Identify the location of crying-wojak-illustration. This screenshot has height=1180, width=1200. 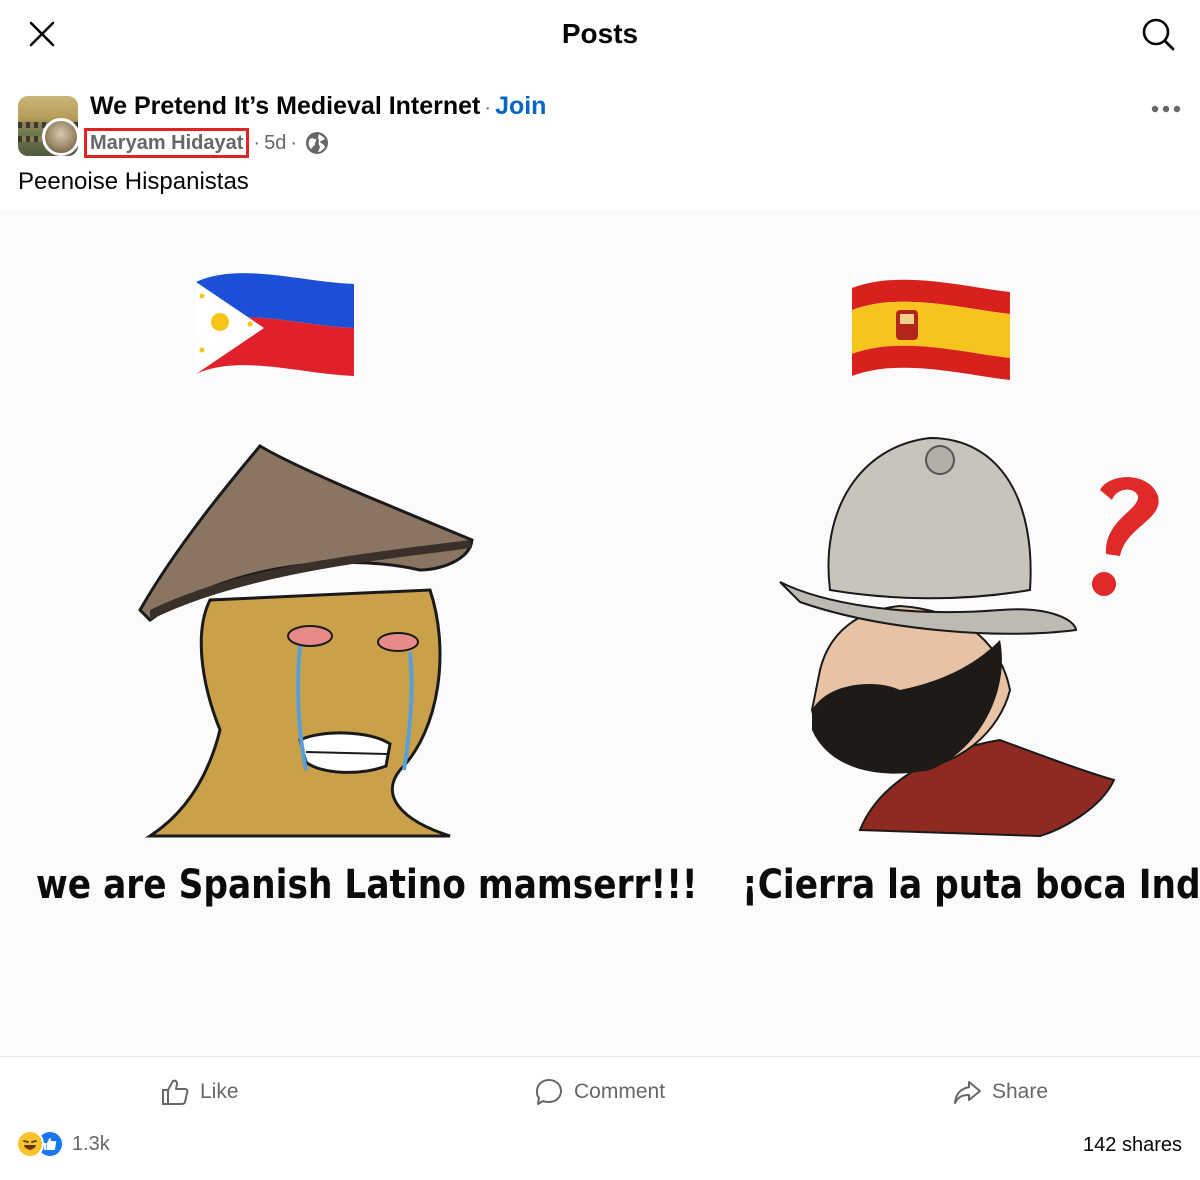
(306, 641).